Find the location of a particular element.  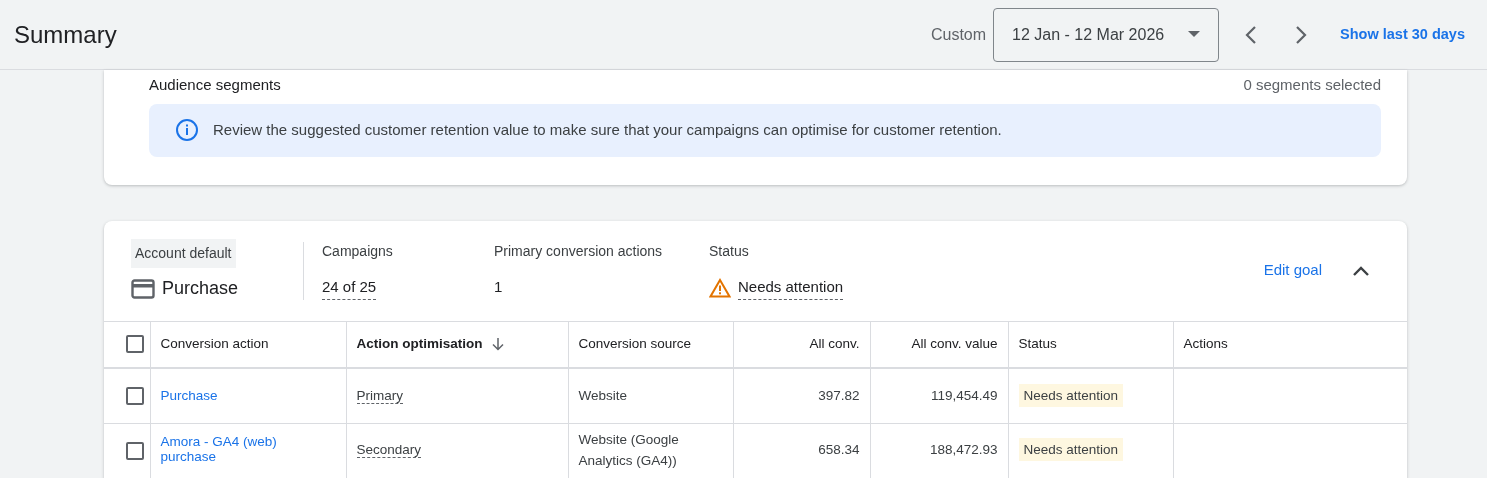

chevron-left-icon is located at coordinates (1251, 35).